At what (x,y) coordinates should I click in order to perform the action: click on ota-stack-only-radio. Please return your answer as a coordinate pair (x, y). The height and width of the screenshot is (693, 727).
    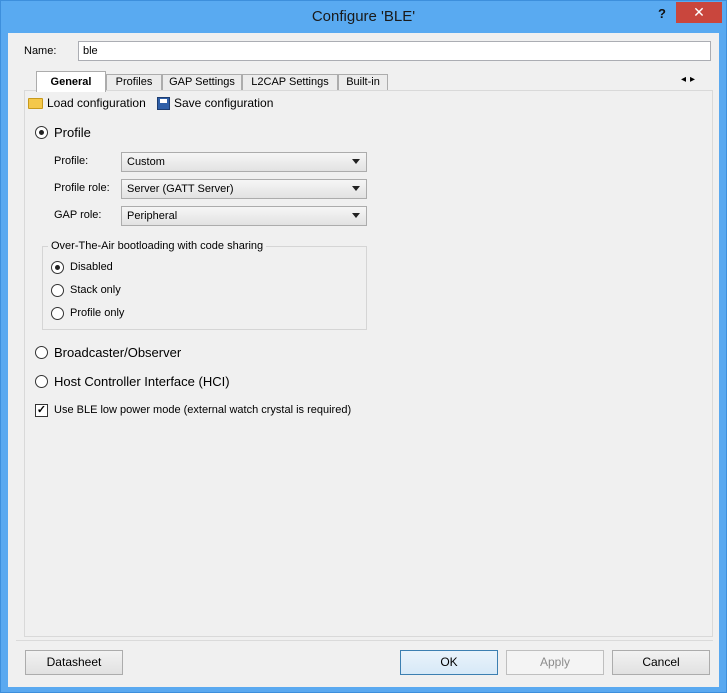
    Looking at the image, I should click on (57, 290).